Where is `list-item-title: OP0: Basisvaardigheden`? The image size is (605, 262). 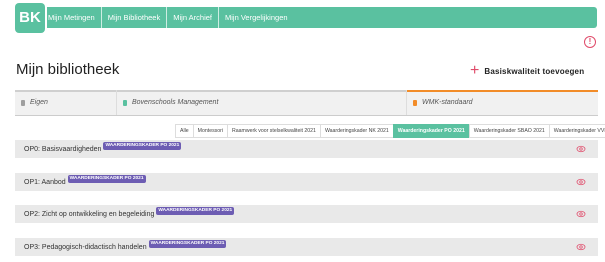
list-item-title: OP0: Basisvaardigheden is located at coordinates (63, 149).